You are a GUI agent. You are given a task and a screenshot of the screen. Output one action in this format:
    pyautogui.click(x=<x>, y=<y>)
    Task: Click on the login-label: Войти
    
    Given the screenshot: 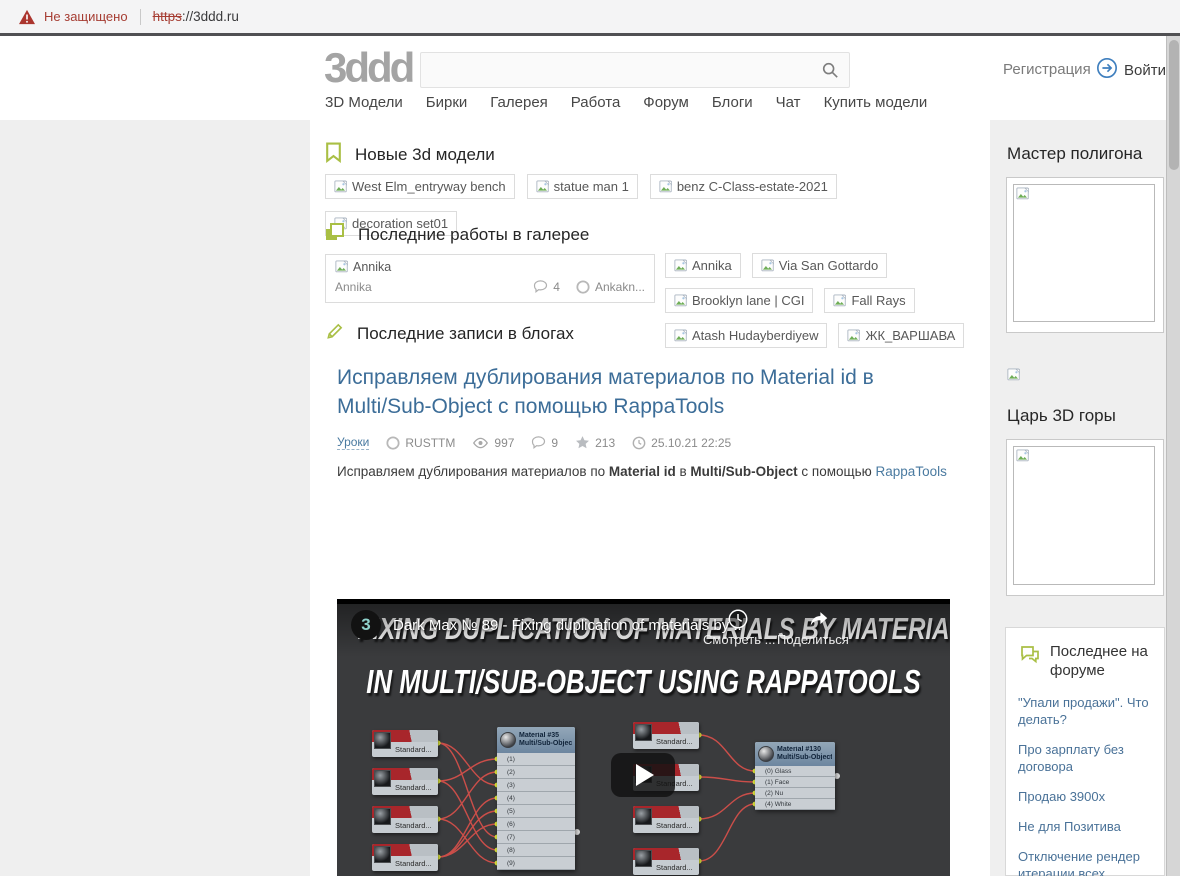 What is the action you would take?
    pyautogui.click(x=1145, y=70)
    